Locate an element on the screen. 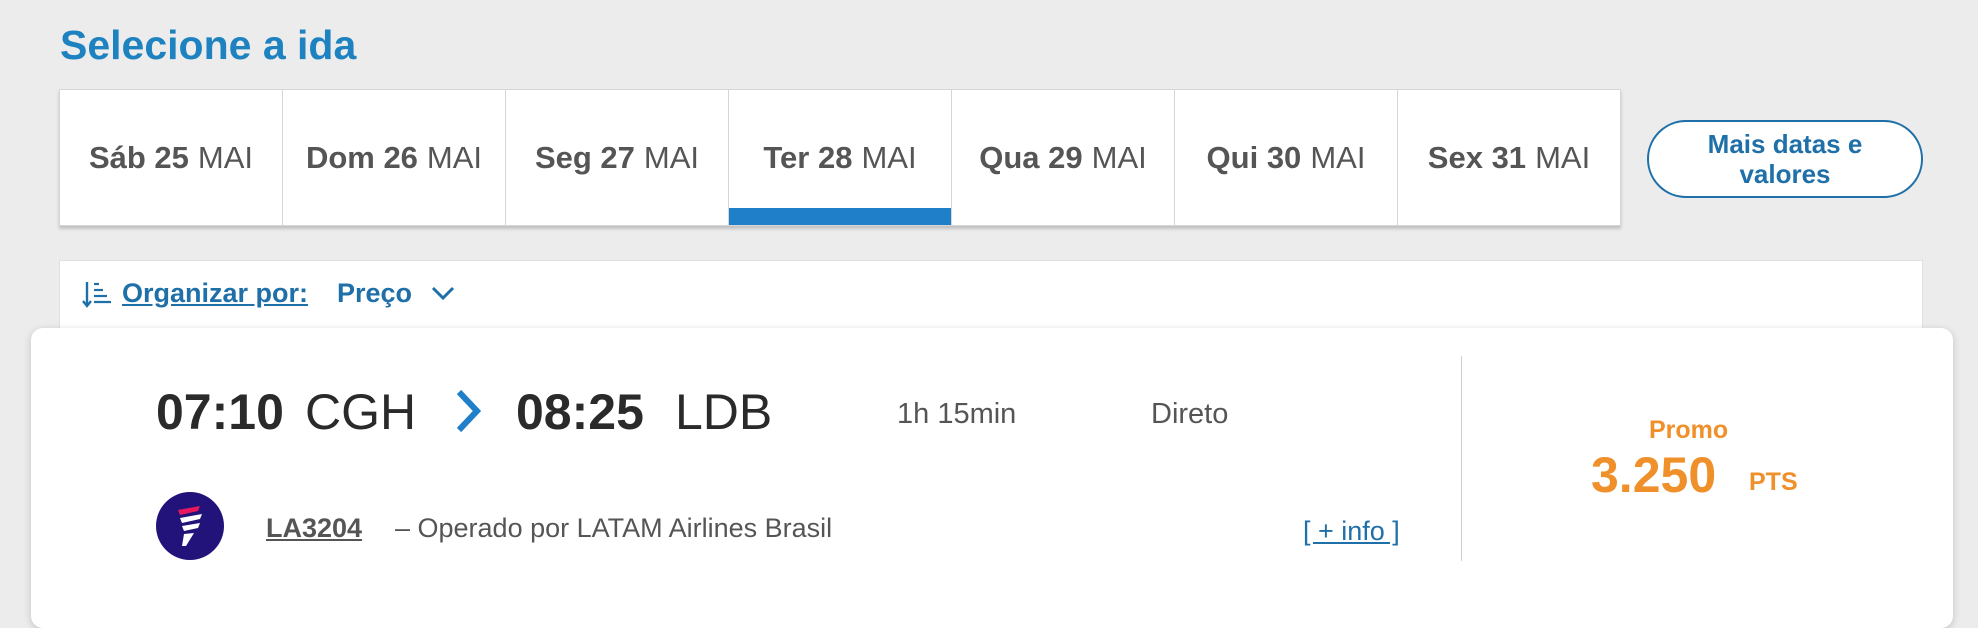 This screenshot has width=1978, height=628. fare-label: Promo is located at coordinates (1689, 430).